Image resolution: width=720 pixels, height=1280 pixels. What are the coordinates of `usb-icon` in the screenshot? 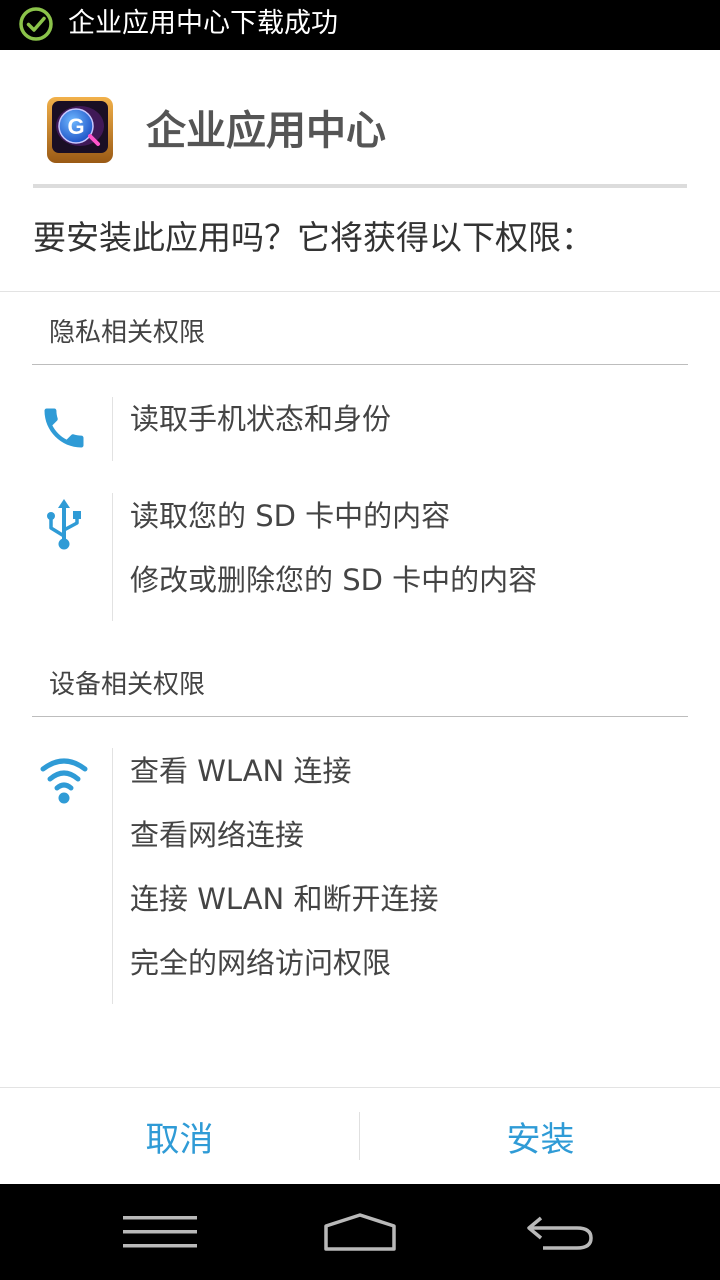 It's located at (64, 524).